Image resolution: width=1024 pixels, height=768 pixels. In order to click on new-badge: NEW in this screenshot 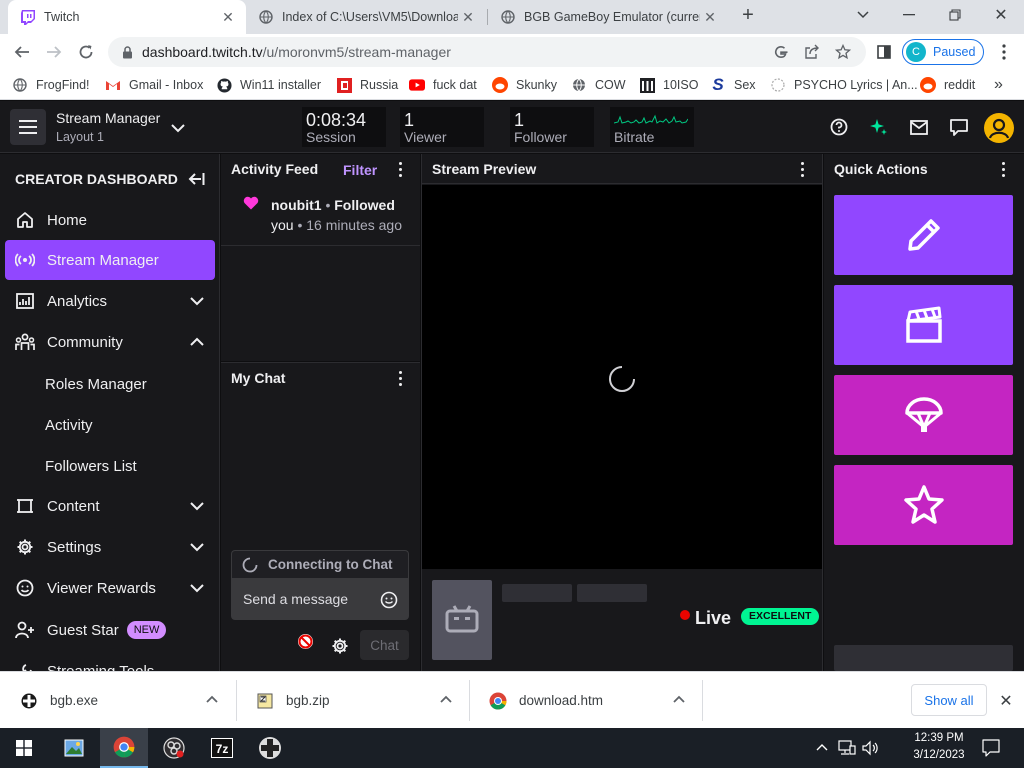, I will do `click(146, 630)`.